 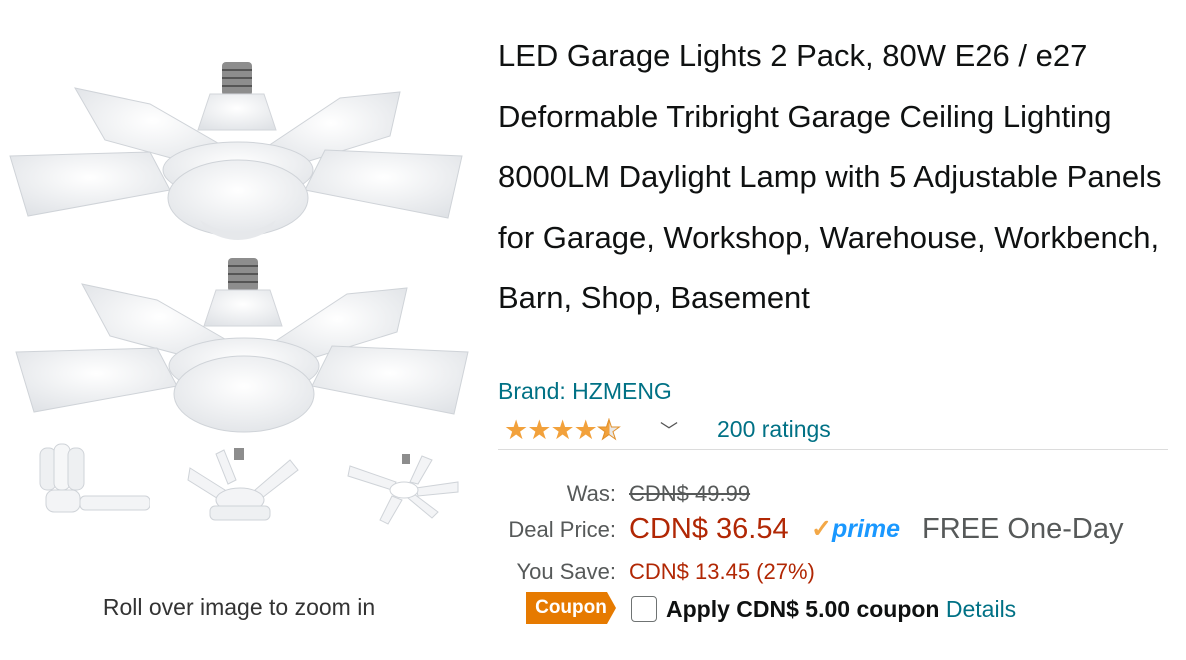 I want to click on checkmark-icon: ✓, so click(x=821, y=529).